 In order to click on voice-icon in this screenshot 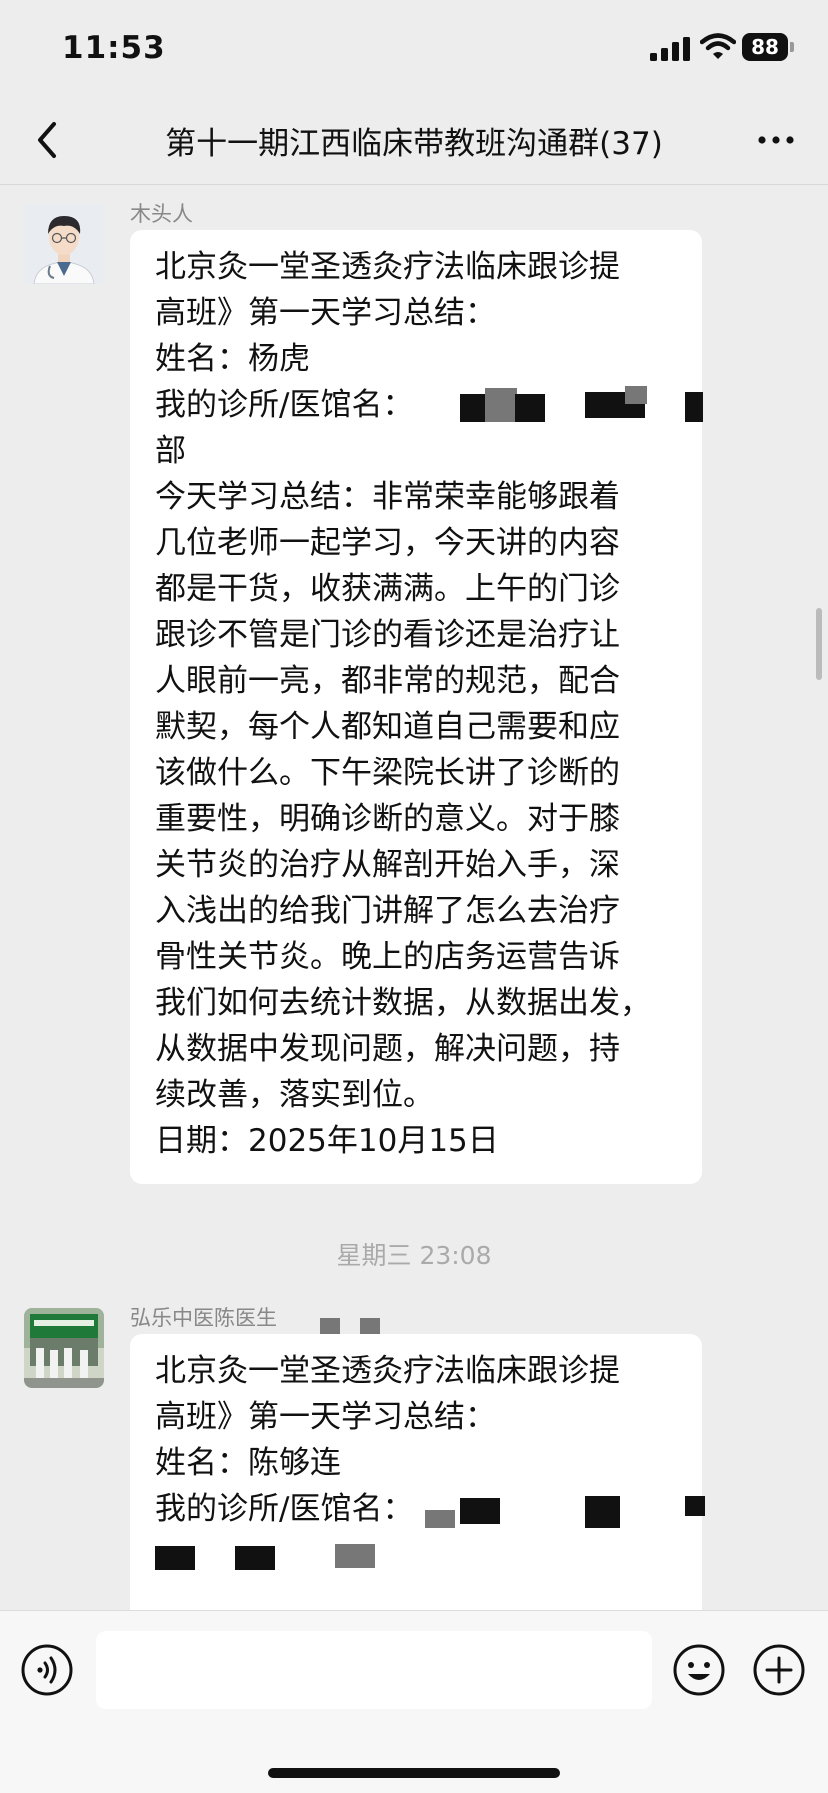, I will do `click(47, 1670)`.